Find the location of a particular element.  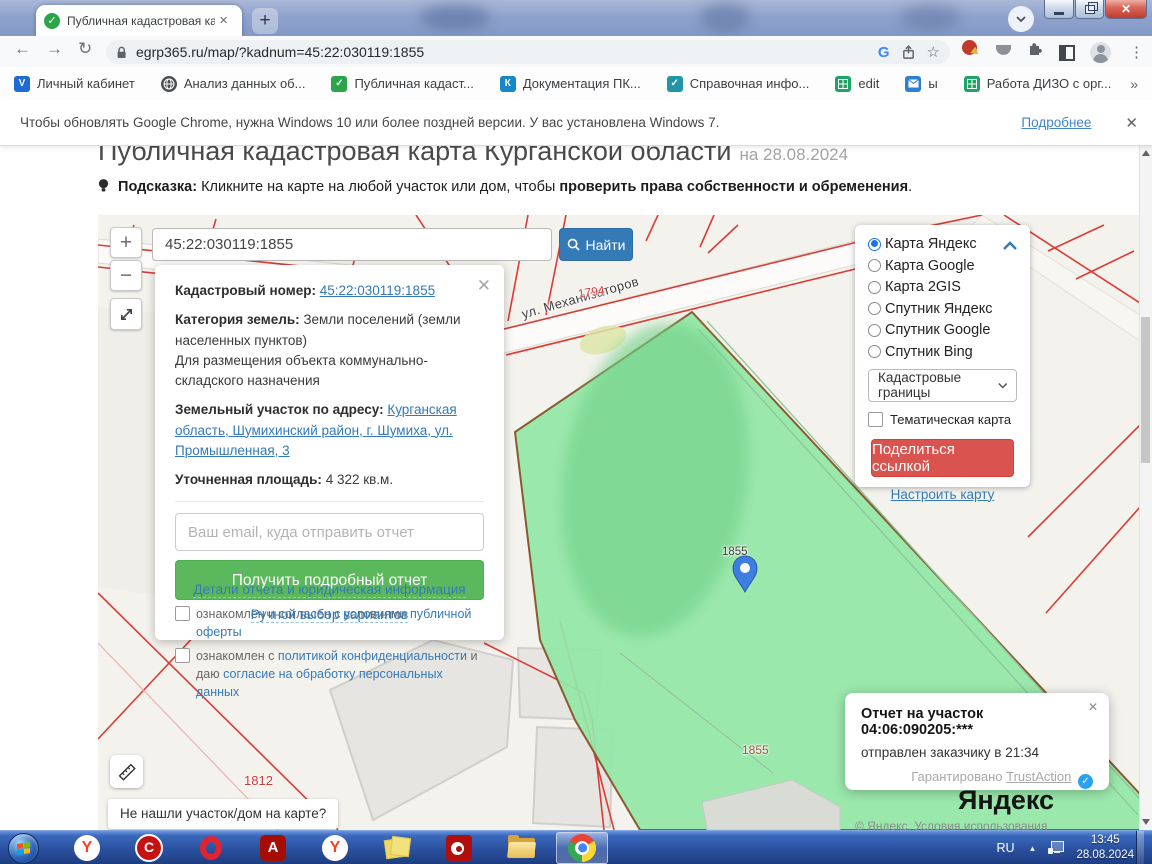

acrobat-reader-icon: A is located at coordinates (273, 848).